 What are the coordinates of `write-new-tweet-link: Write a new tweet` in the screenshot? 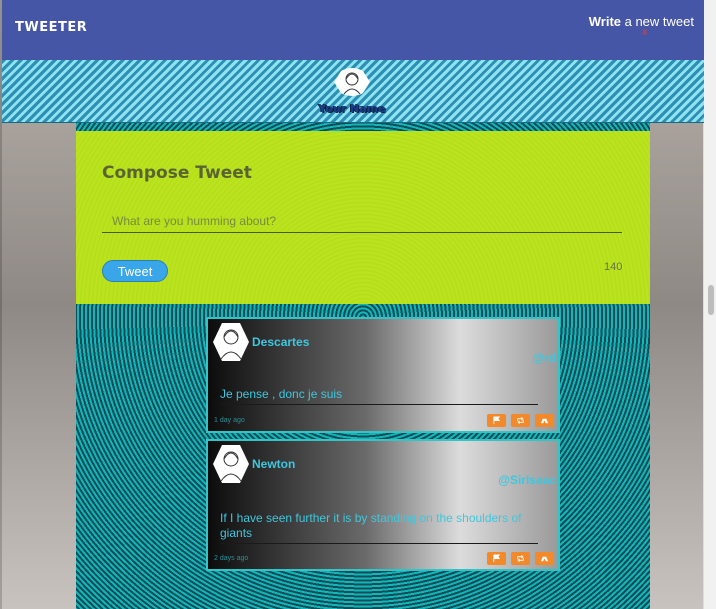 It's located at (641, 21).